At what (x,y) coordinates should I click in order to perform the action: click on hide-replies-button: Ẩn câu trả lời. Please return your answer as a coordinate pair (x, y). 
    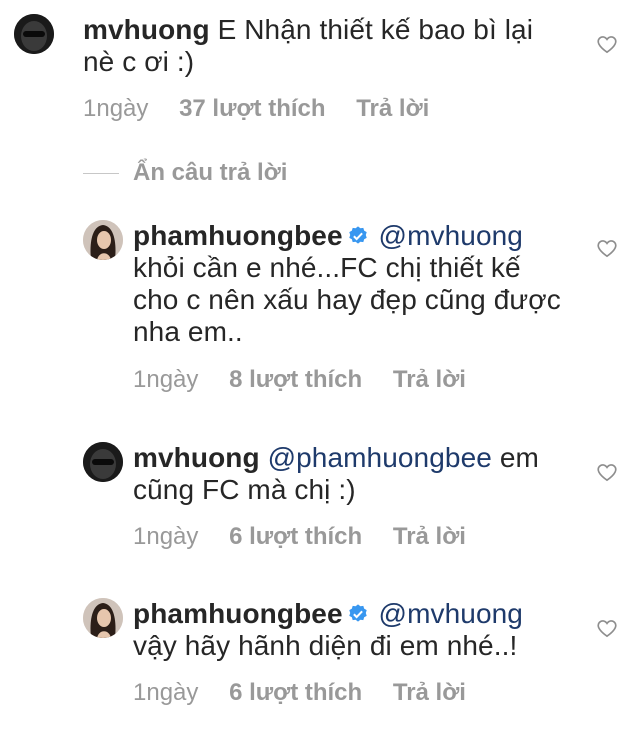
    Looking at the image, I should click on (185, 173).